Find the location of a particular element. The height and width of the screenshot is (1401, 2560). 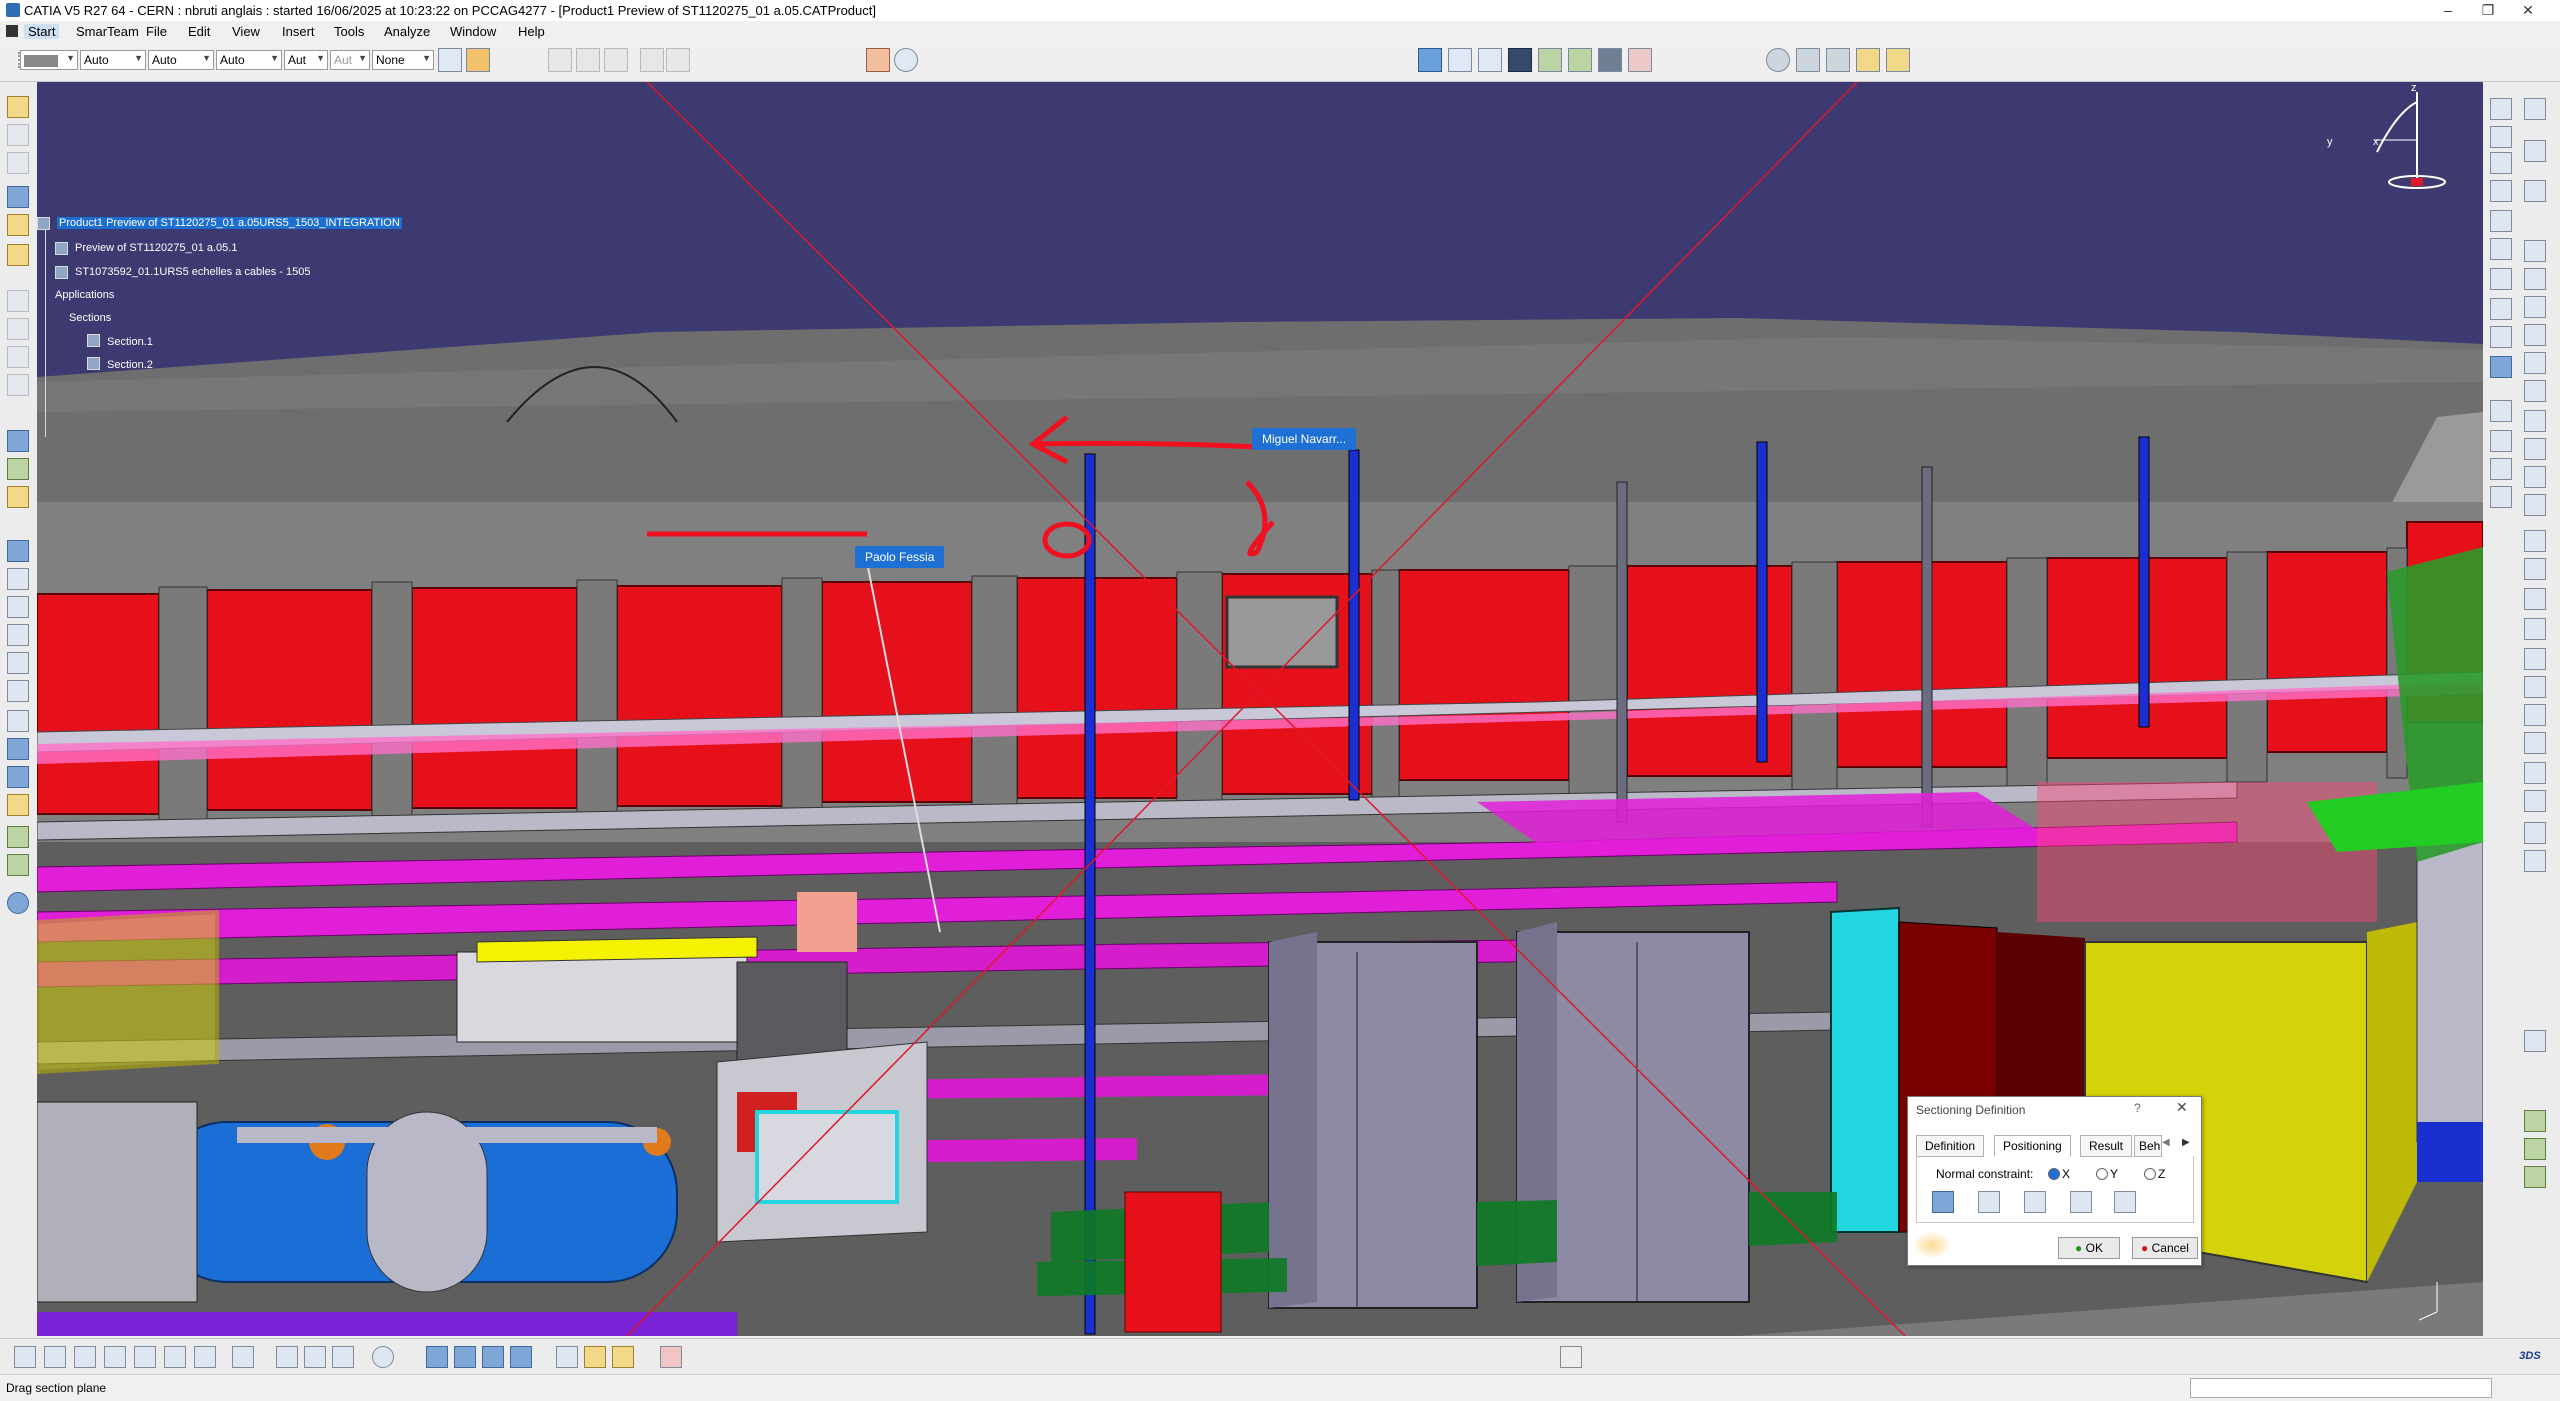

view-front-icon is located at coordinates (1430, 60).